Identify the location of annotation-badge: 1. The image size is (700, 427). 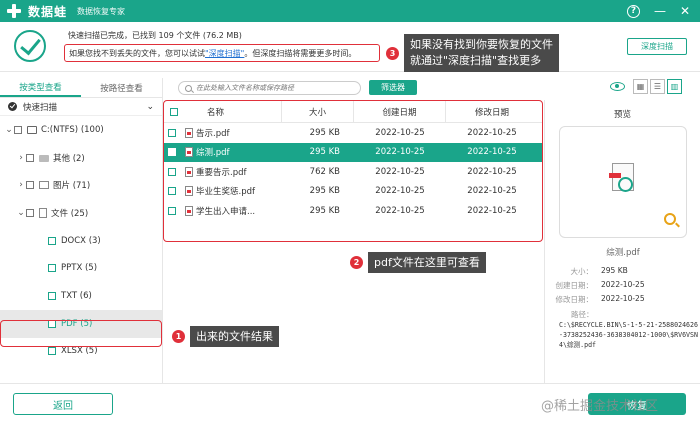
(178, 336).